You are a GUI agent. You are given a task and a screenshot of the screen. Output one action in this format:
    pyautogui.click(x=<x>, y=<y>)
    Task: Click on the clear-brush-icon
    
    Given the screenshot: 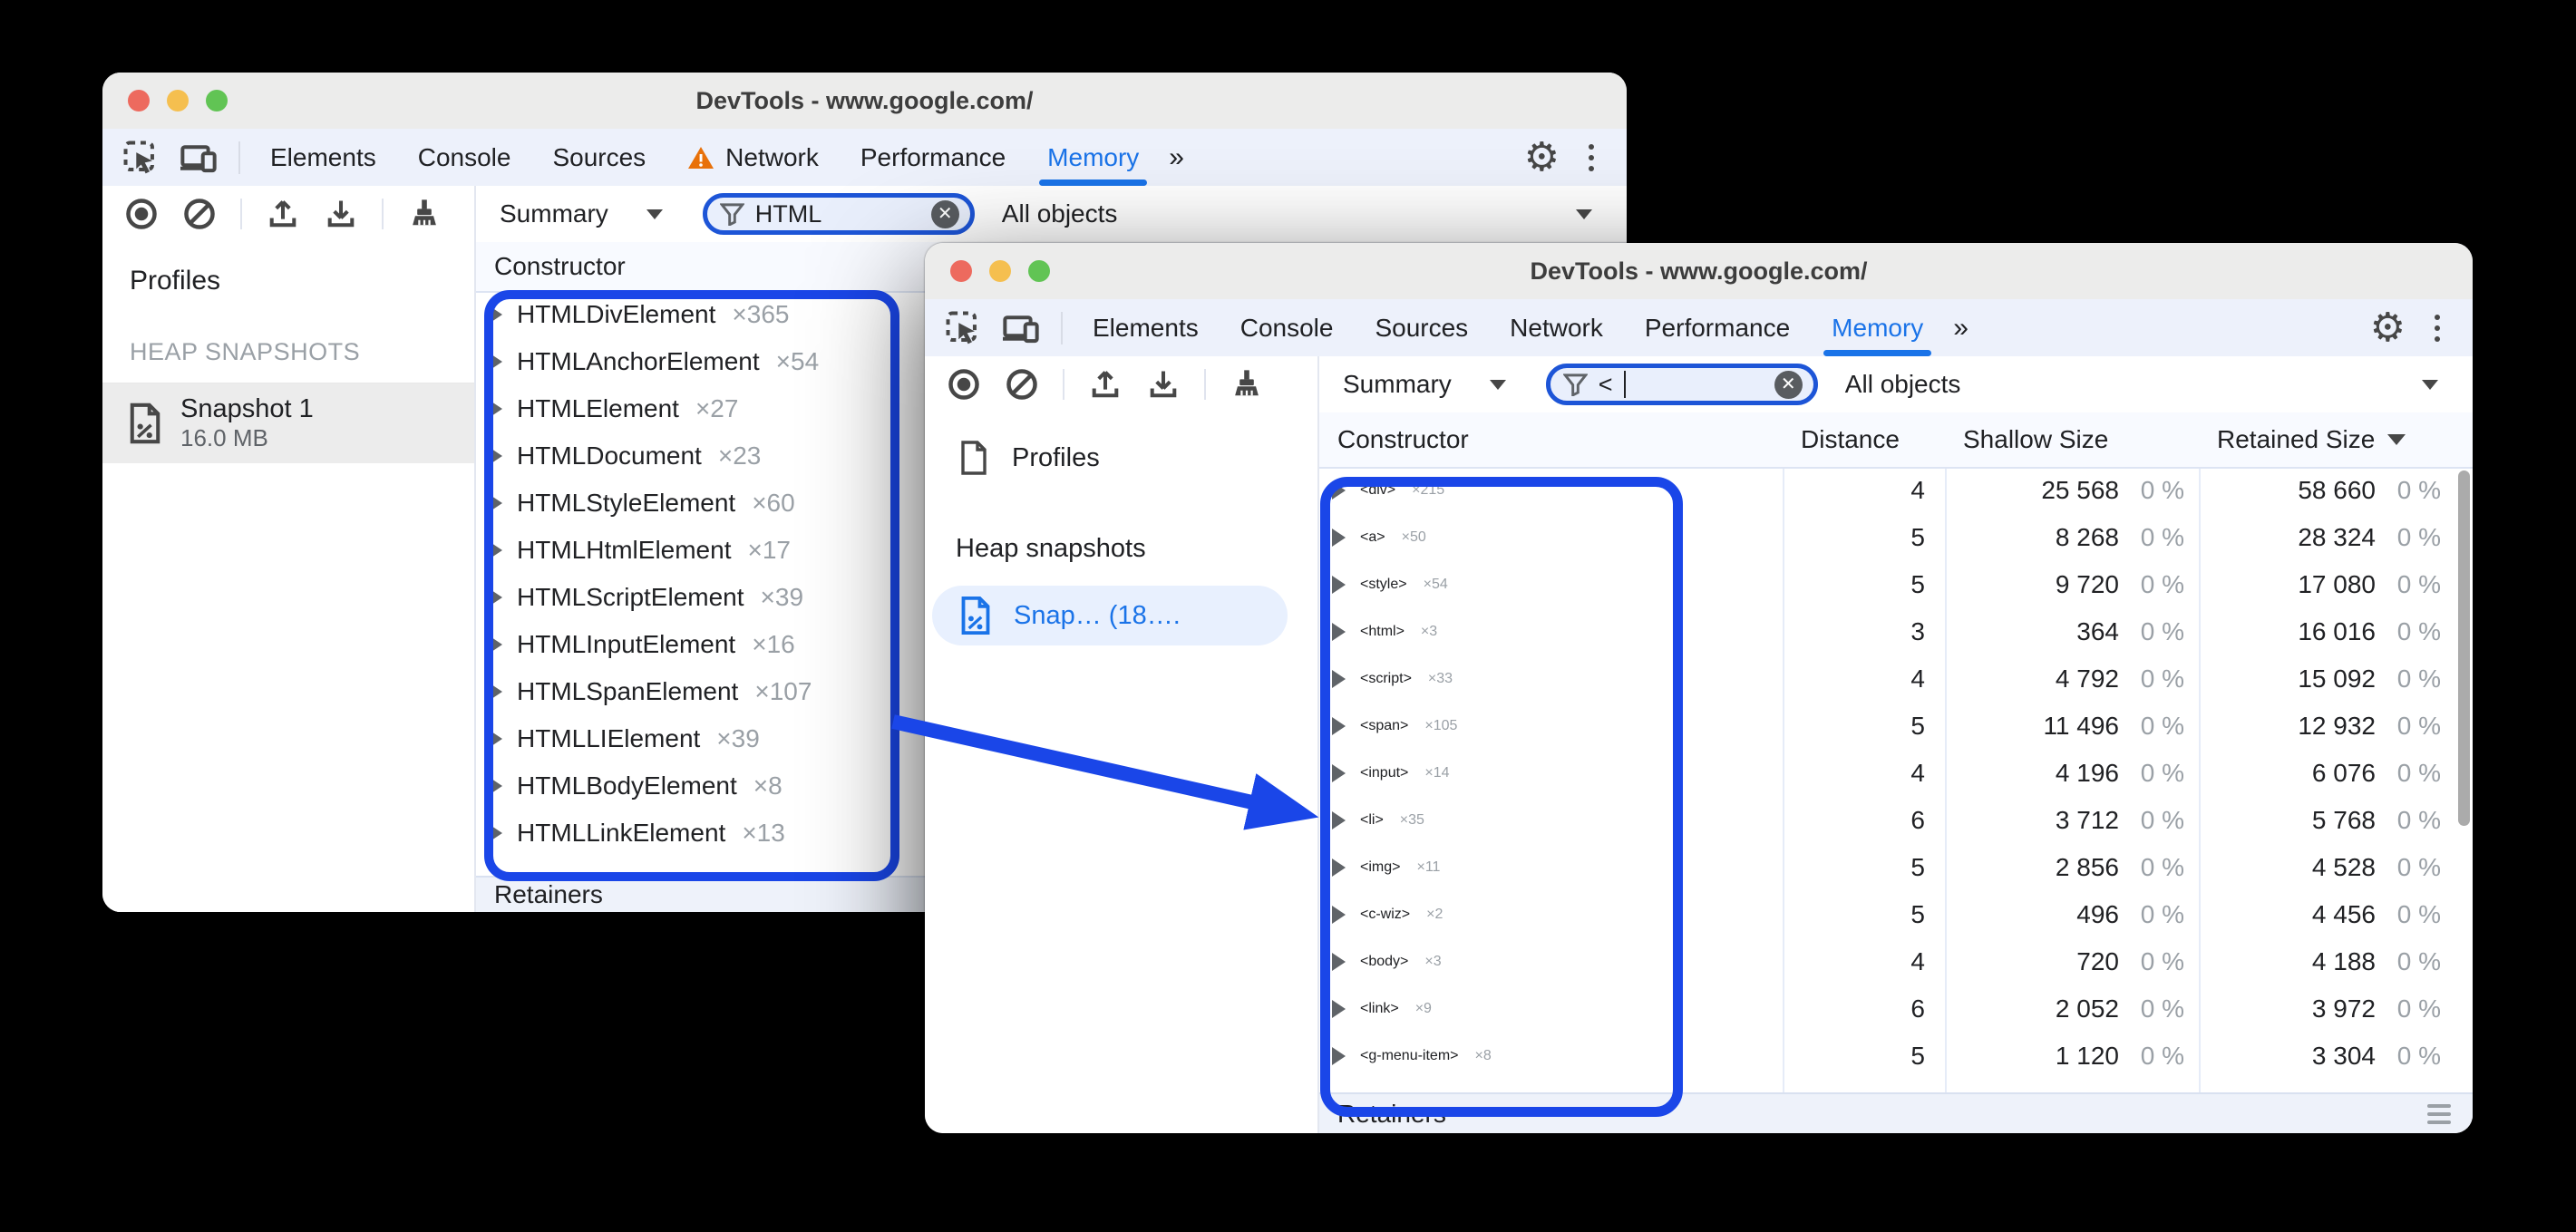 What is the action you would take?
    pyautogui.click(x=424, y=214)
    